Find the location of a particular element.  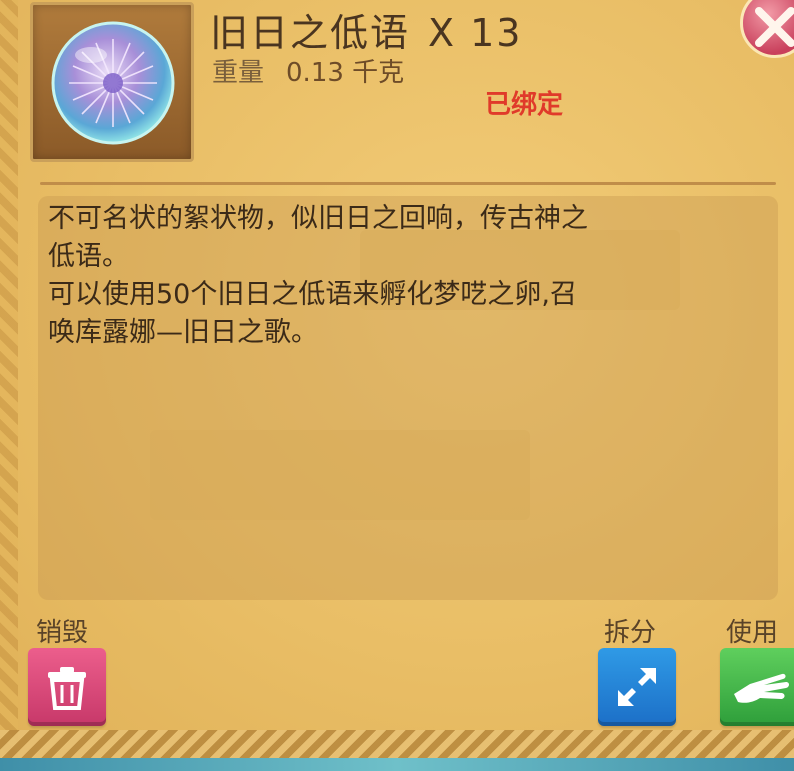

background-decoration is located at coordinates (155, 650).